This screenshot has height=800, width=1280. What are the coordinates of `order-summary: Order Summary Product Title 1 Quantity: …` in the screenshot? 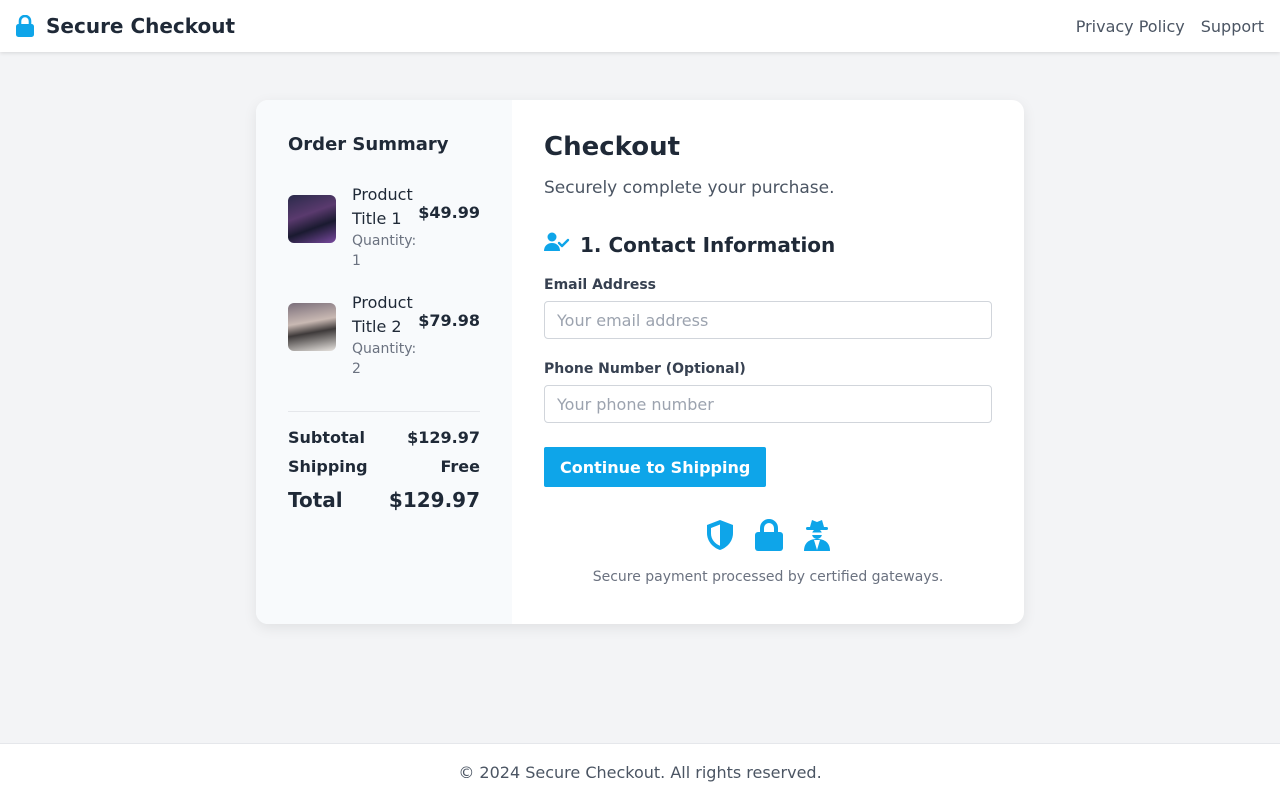 It's located at (384, 362).